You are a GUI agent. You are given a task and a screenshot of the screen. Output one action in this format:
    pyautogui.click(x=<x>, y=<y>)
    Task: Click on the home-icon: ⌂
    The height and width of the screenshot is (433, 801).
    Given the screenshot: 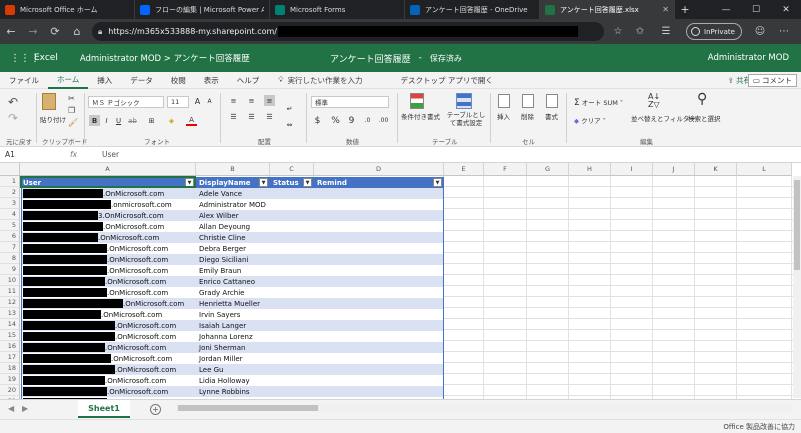 What is the action you would take?
    pyautogui.click(x=77, y=32)
    